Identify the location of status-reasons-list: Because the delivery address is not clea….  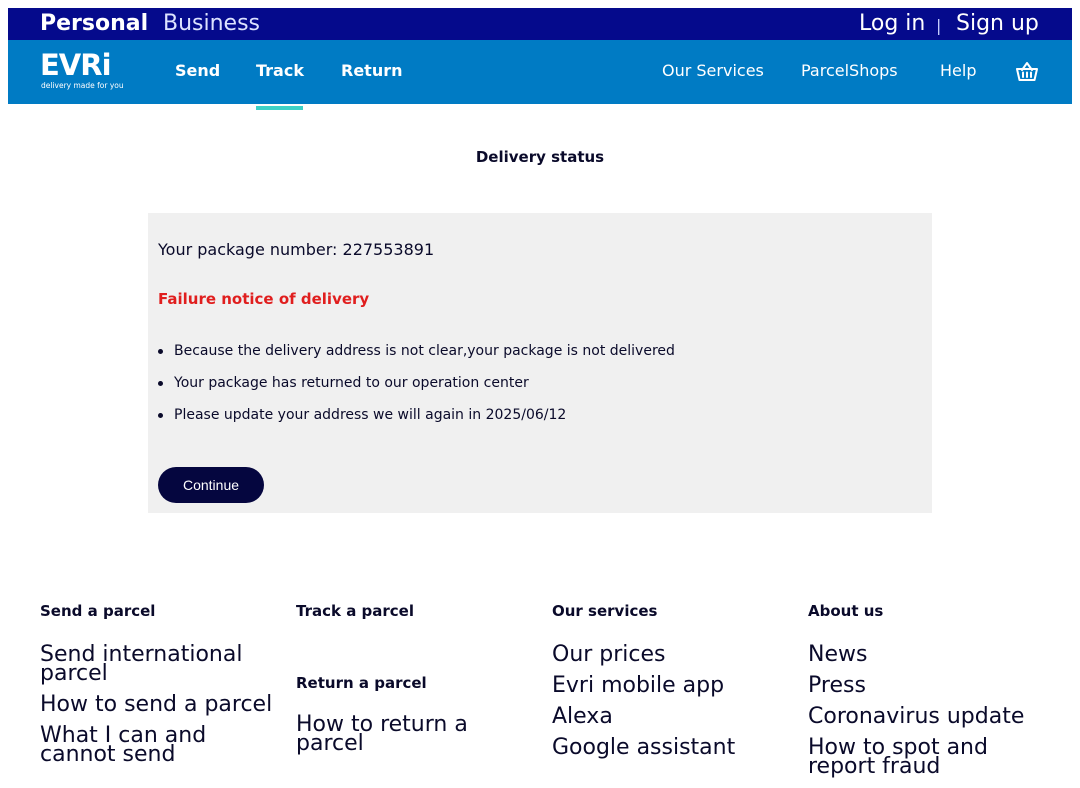
(416, 387).